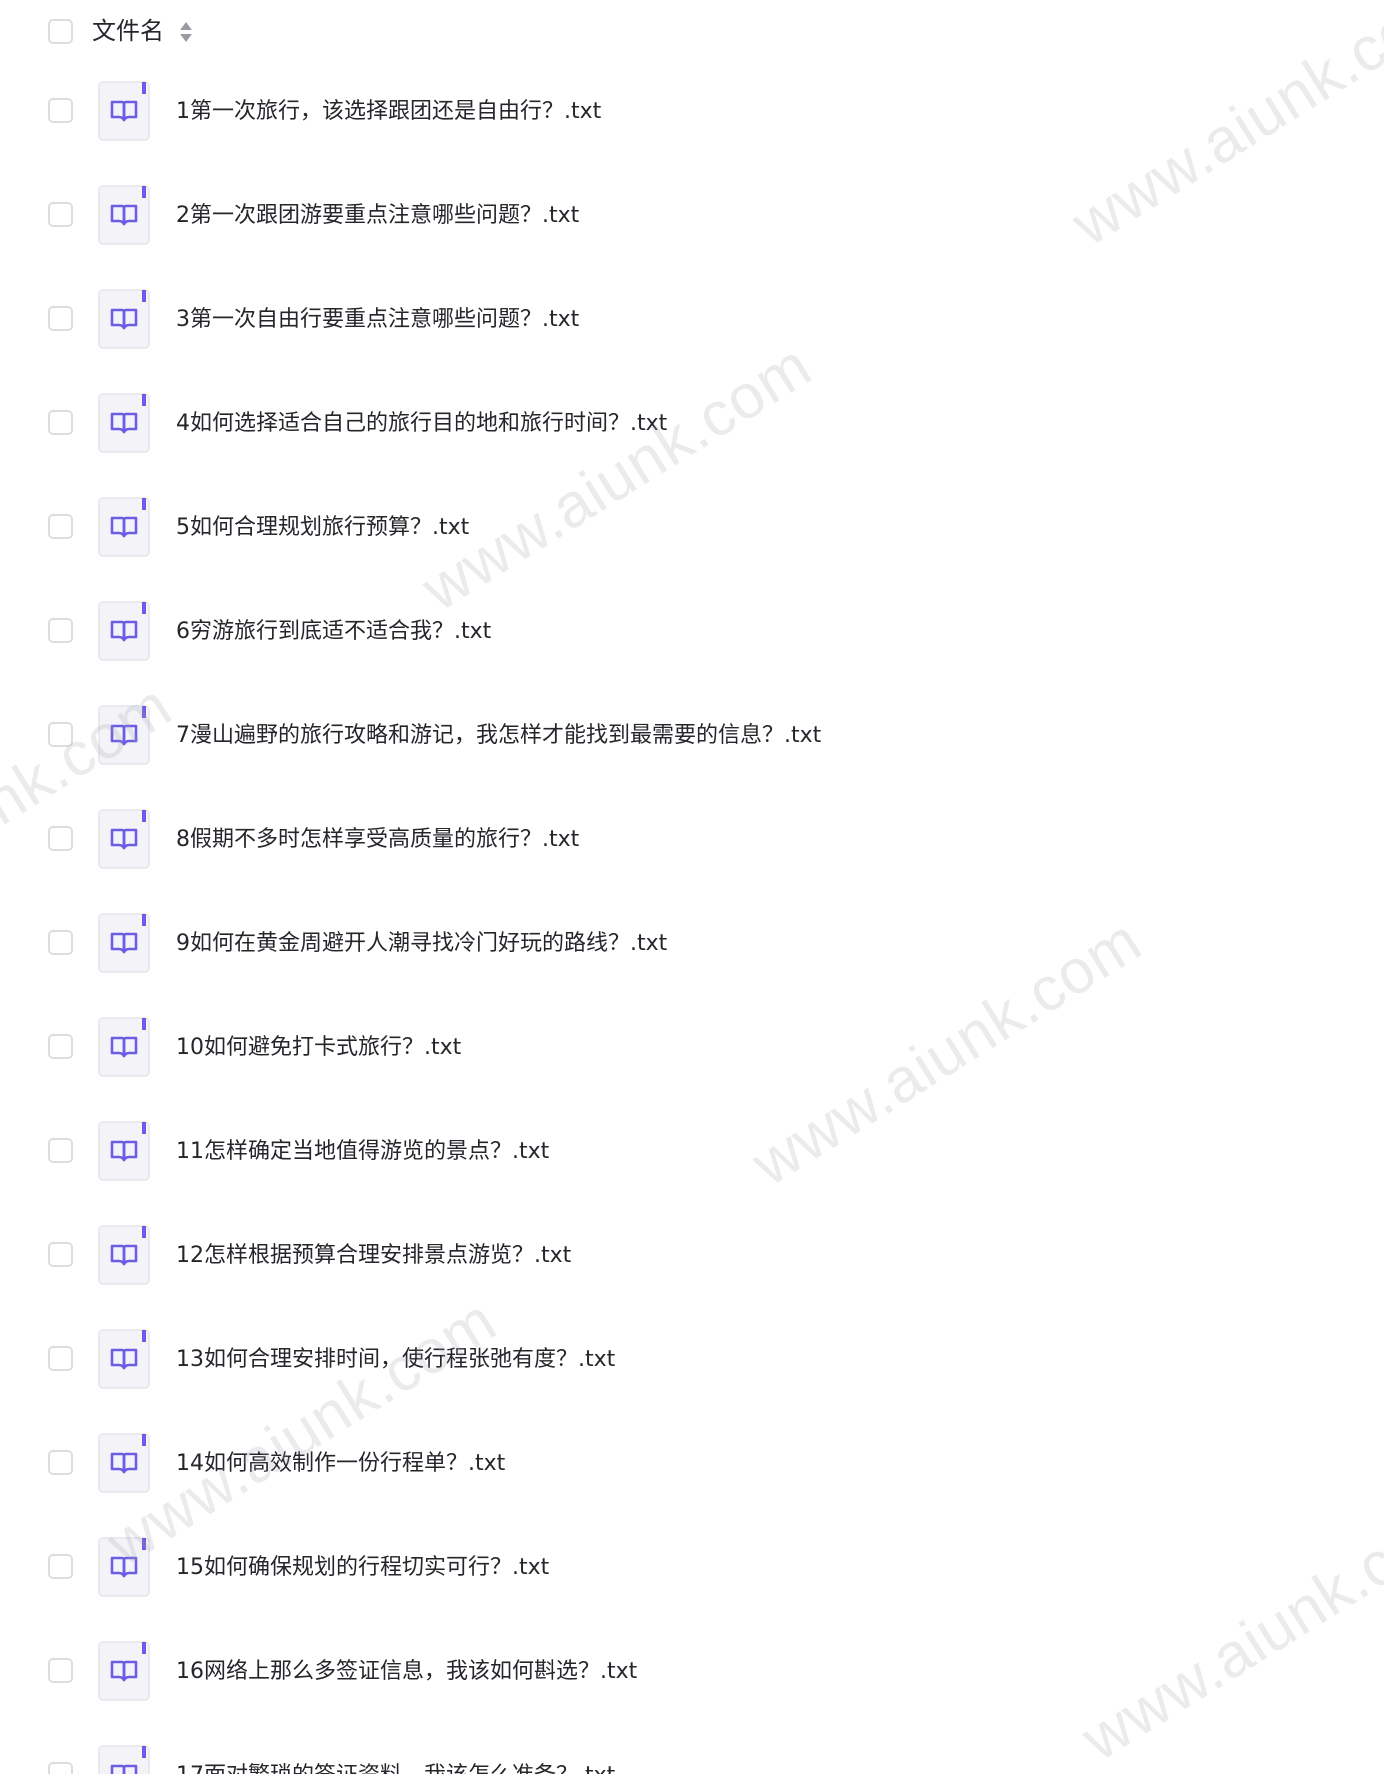 The height and width of the screenshot is (1774, 1384). Describe the element at coordinates (340, 1464) in the screenshot. I see `file-name: 14如何高效制作一份行程单？.txt` at that location.